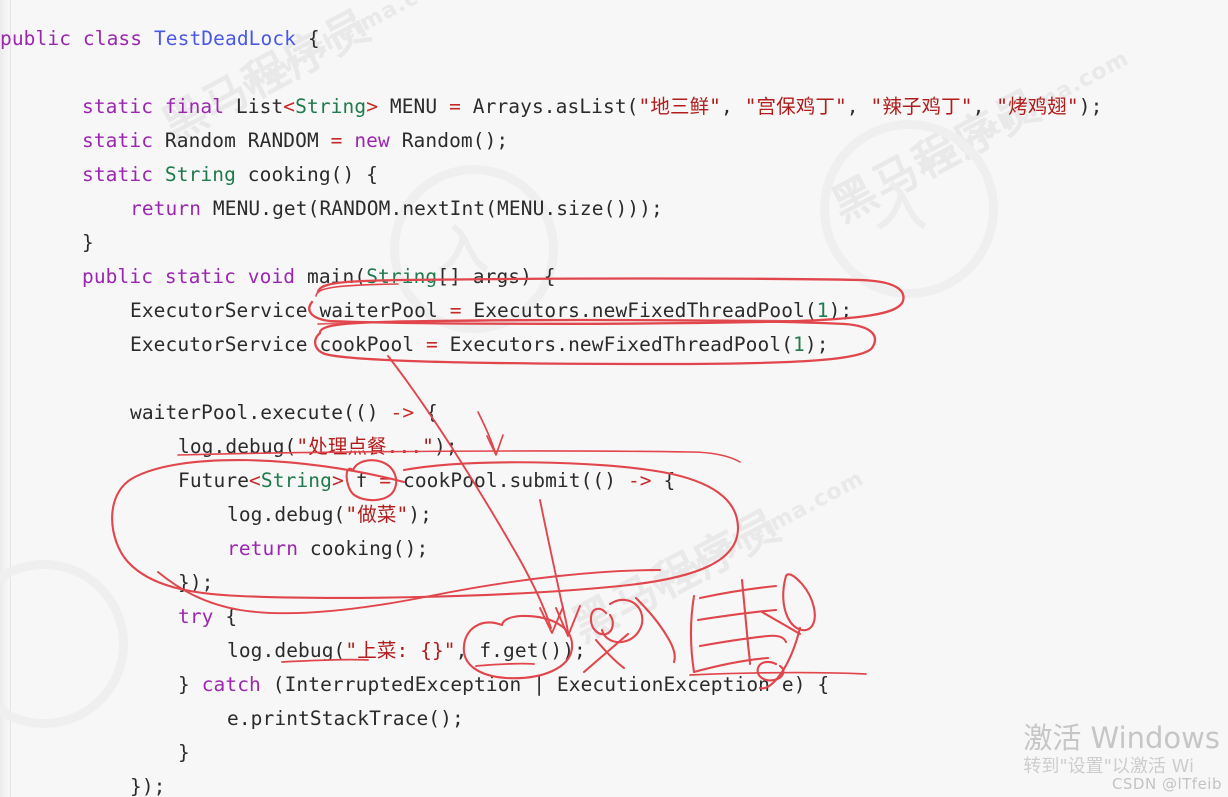  I want to click on code-token: MENU, so click(414, 106).